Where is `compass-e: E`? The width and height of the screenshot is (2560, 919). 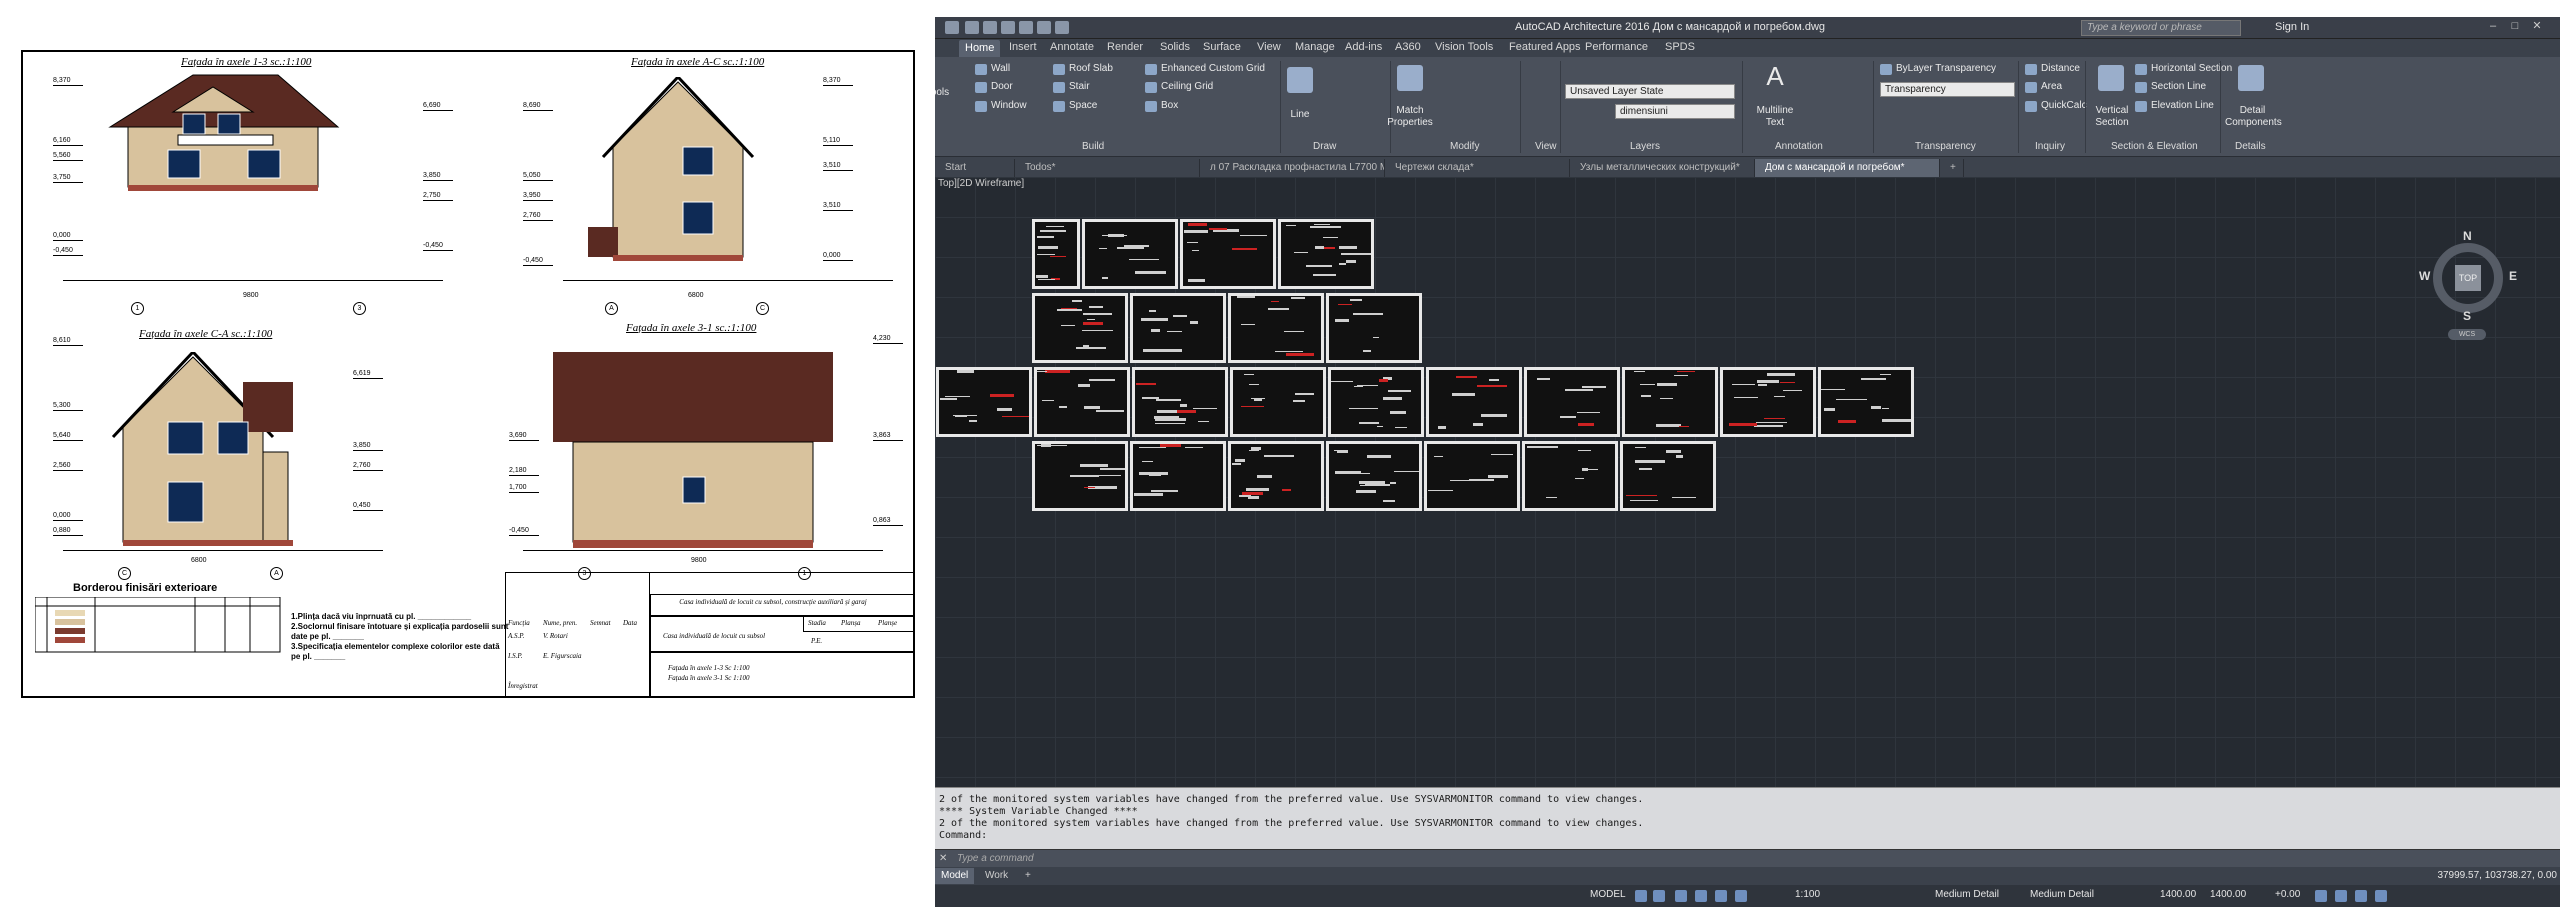 compass-e: E is located at coordinates (2513, 276).